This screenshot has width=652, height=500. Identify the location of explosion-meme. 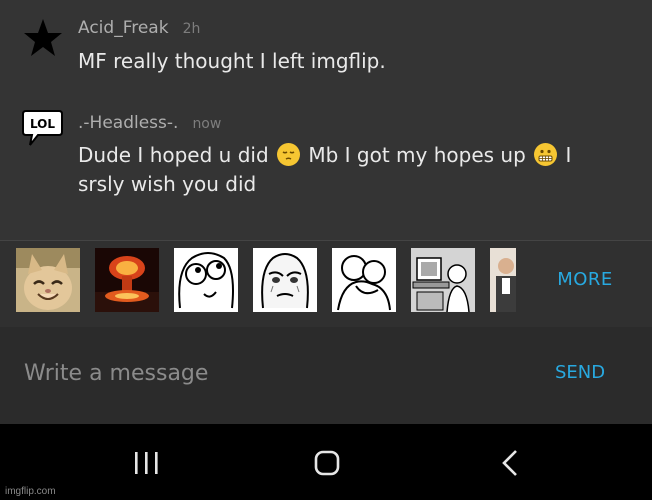
(127, 280).